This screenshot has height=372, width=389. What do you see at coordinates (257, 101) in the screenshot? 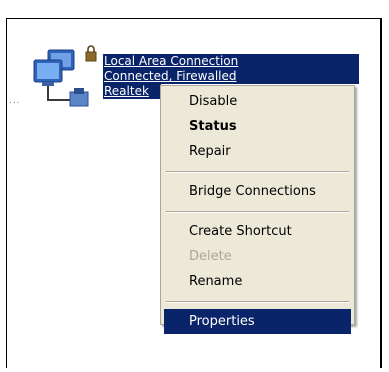
I see `menu-item-disable: Disable` at bounding box center [257, 101].